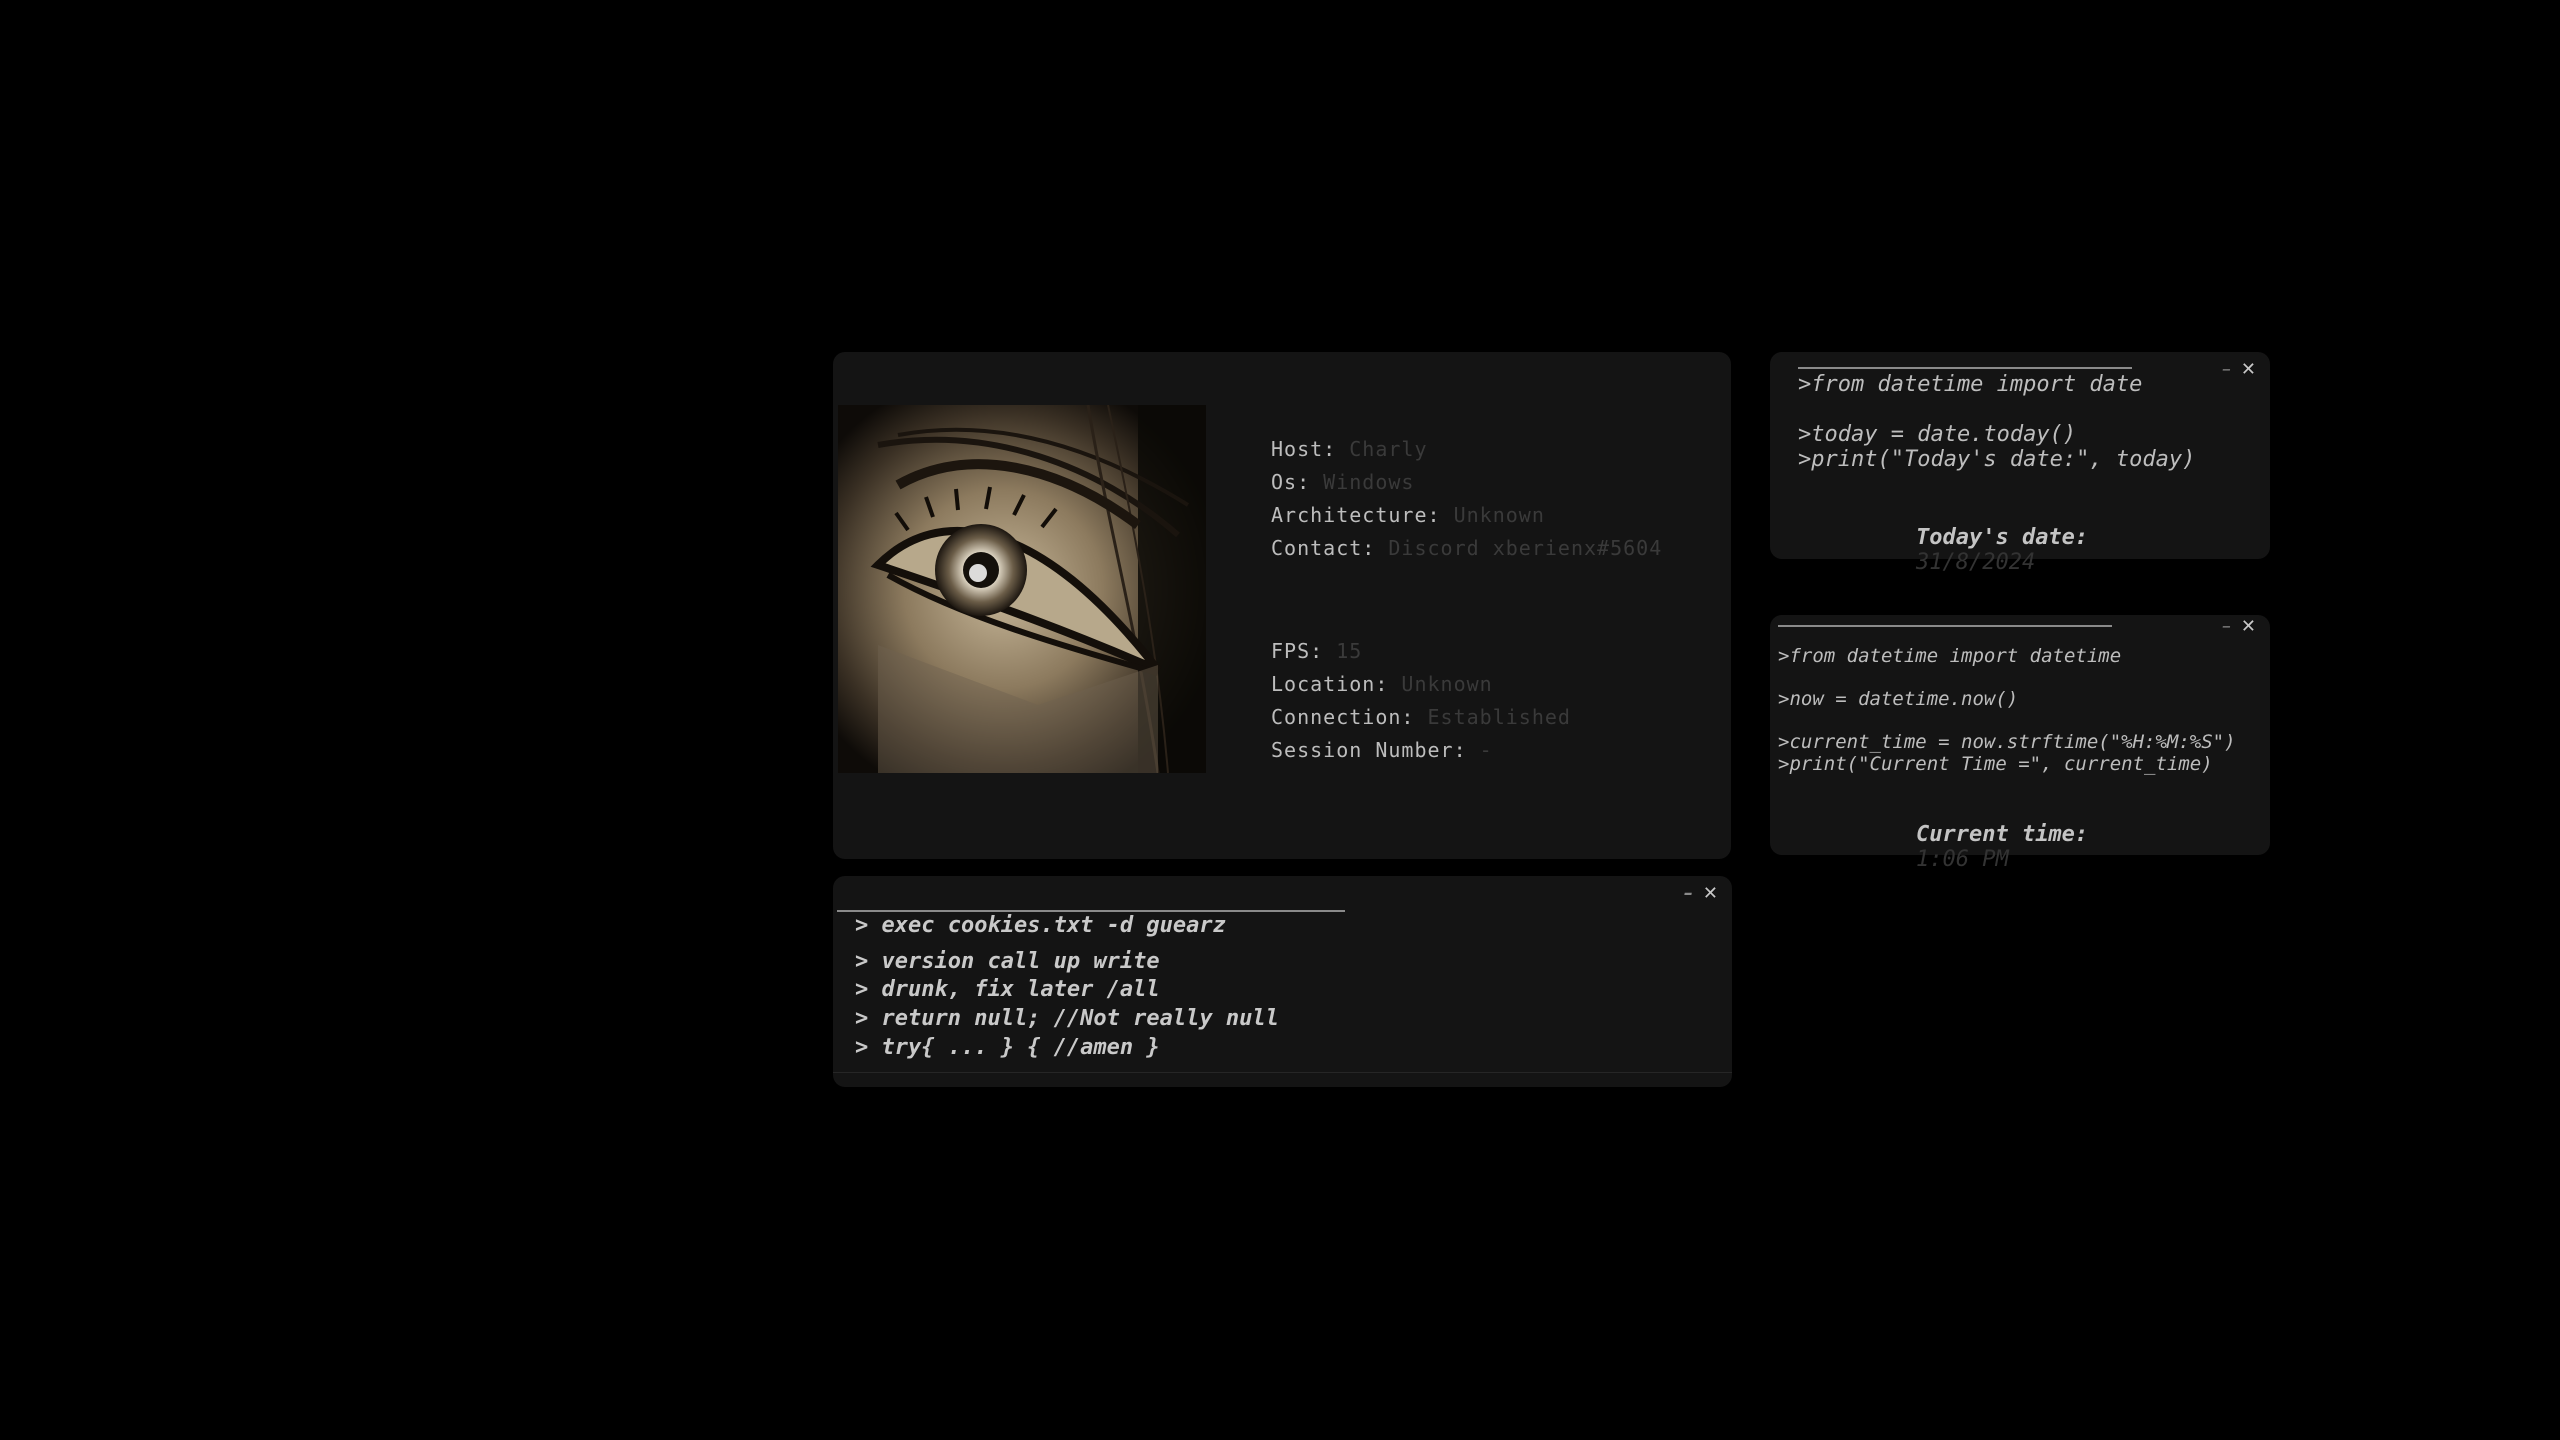 Image resolution: width=2560 pixels, height=1440 pixels. Describe the element at coordinates (1701, 894) in the screenshot. I see `terminal-window-controls: – ✕` at that location.